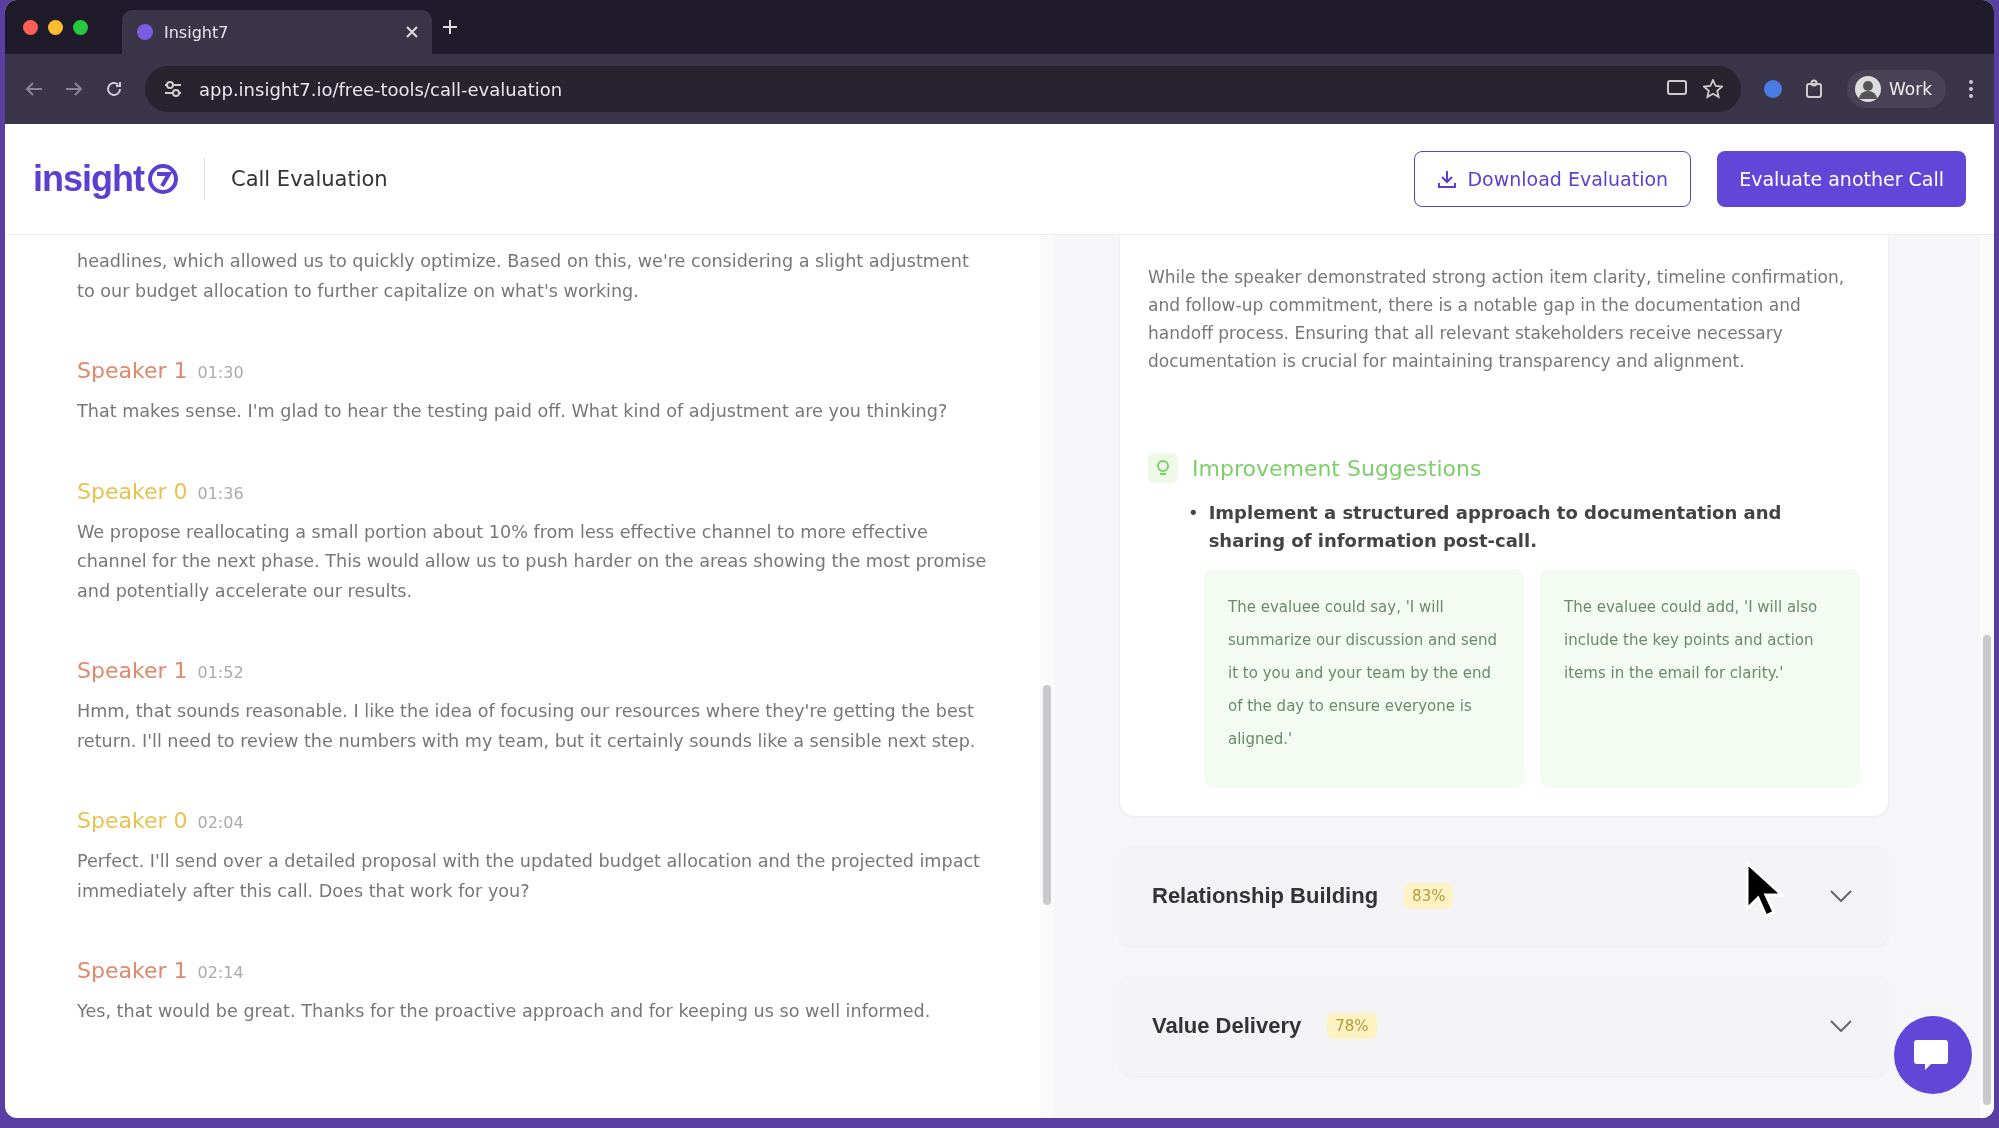  What do you see at coordinates (220, 372) in the screenshot?
I see `timestamp: 01:30` at bounding box center [220, 372].